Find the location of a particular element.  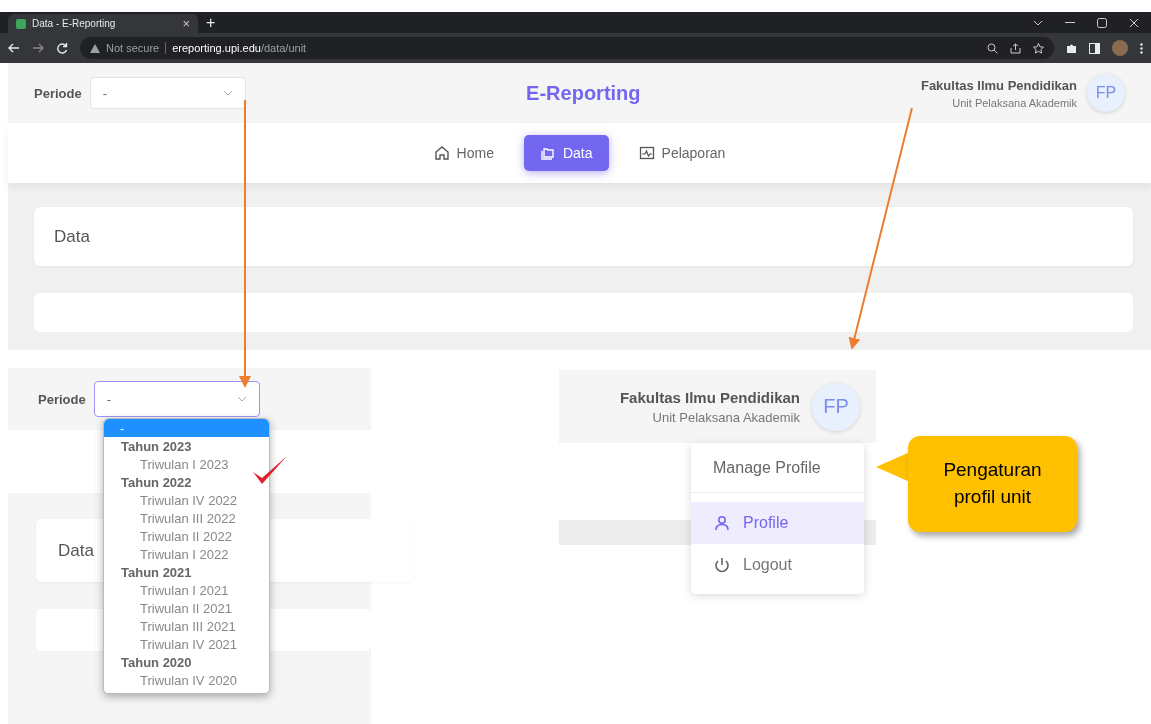

security-label: Not secure is located at coordinates (133, 48).